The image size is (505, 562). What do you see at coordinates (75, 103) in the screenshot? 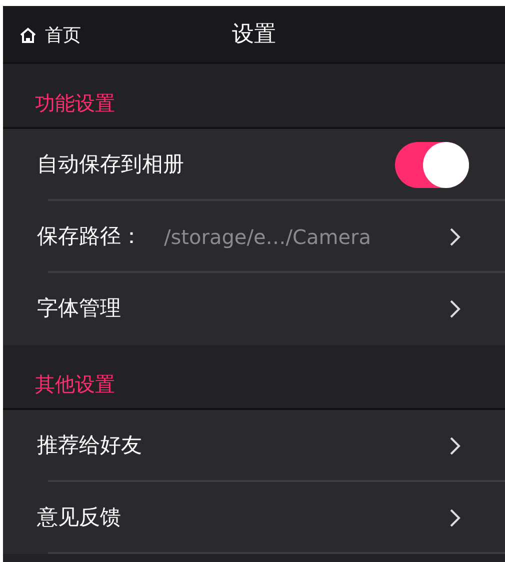
I see `section-title: 功能设置` at bounding box center [75, 103].